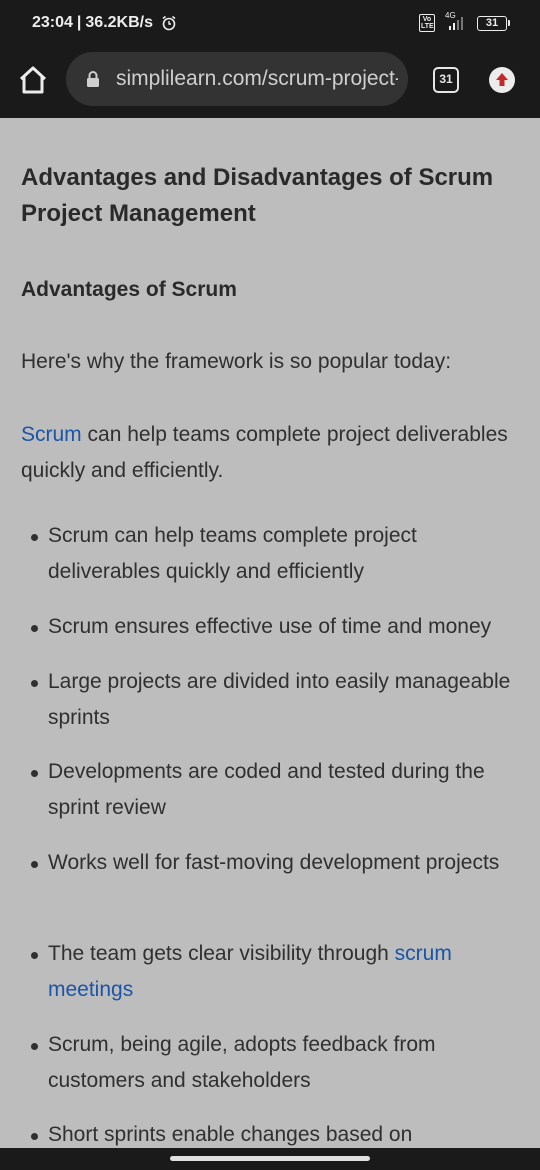 This screenshot has height=1170, width=540. What do you see at coordinates (33, 80) in the screenshot?
I see `home-icon` at bounding box center [33, 80].